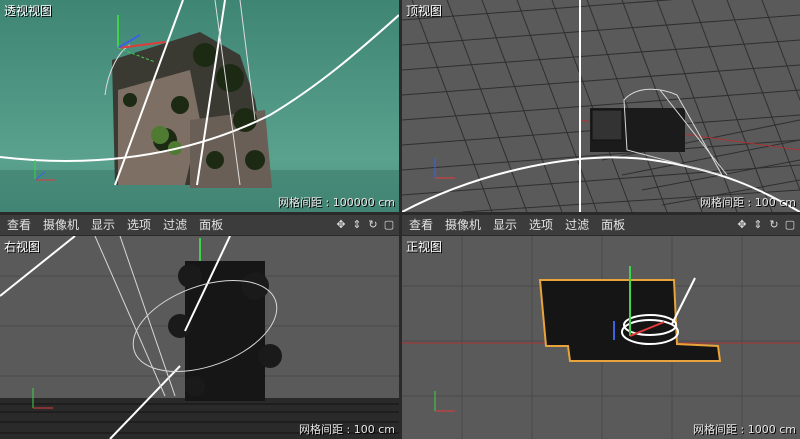 This screenshot has width=800, height=439. Describe the element at coordinates (336, 202) in the screenshot. I see `grid-spacing-label: 网格间距 : 100000 cm` at that location.